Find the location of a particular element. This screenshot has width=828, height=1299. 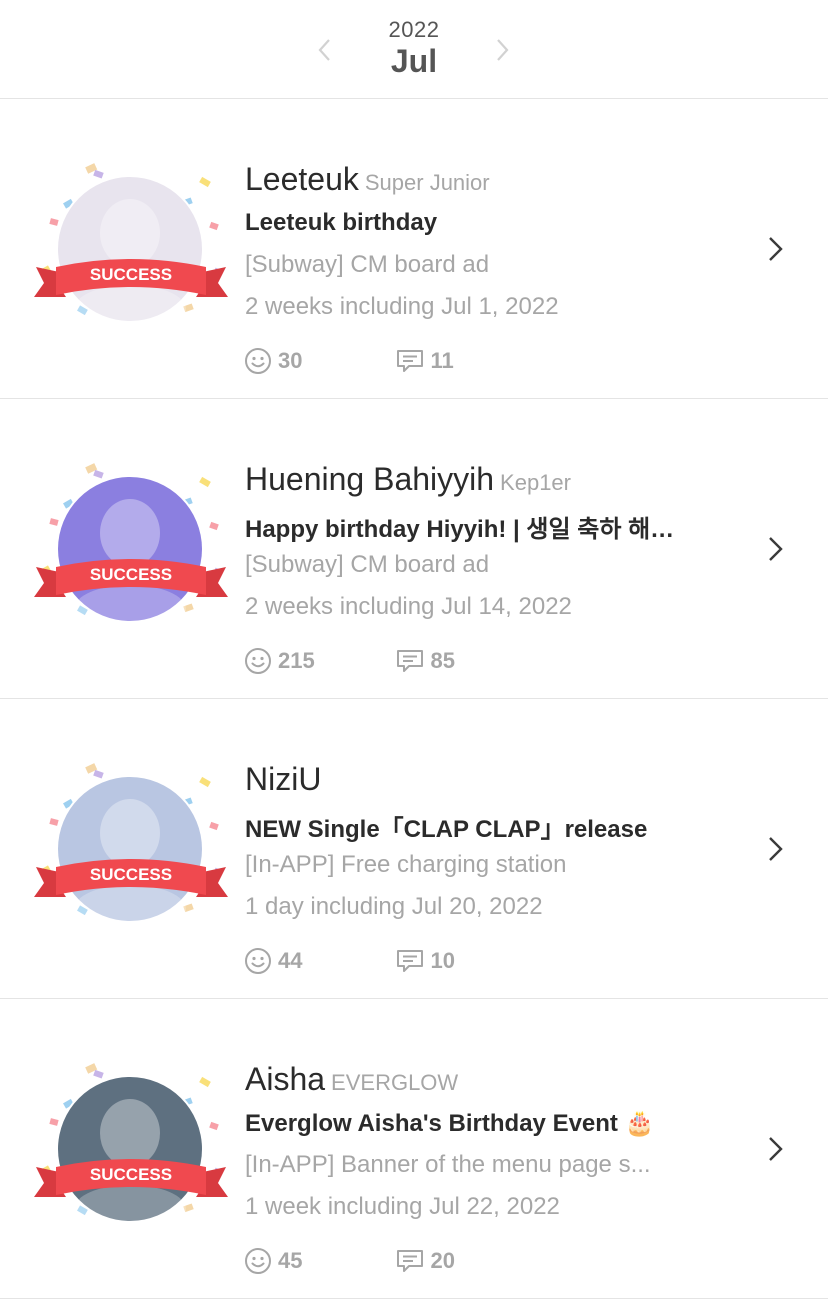

event-stats: 30 11 is located at coordinates (349, 363).